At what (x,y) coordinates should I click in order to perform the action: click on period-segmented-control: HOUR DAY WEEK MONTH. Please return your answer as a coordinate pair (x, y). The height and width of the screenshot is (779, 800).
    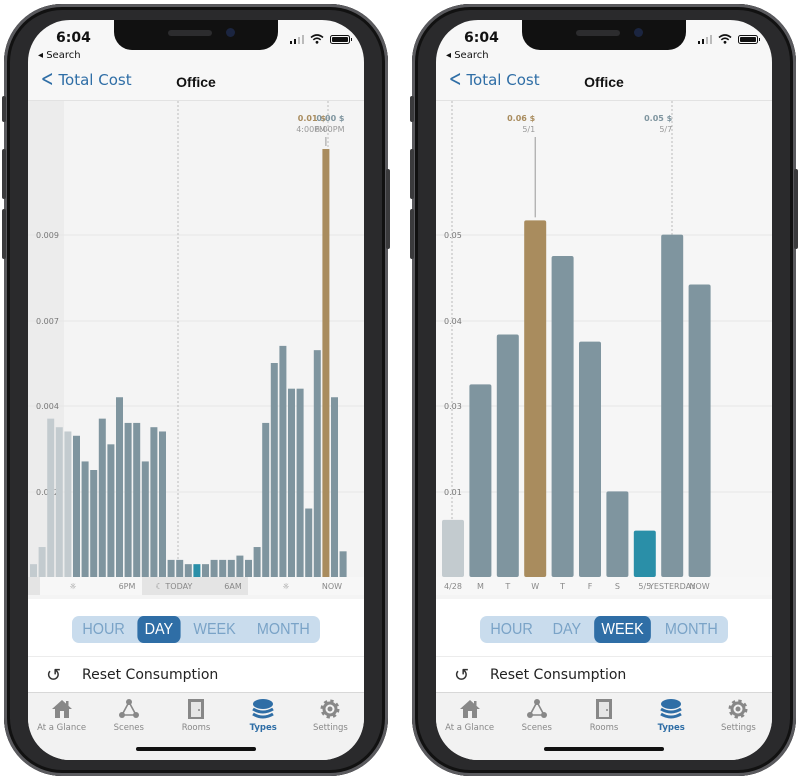
    Looking at the image, I should click on (196, 629).